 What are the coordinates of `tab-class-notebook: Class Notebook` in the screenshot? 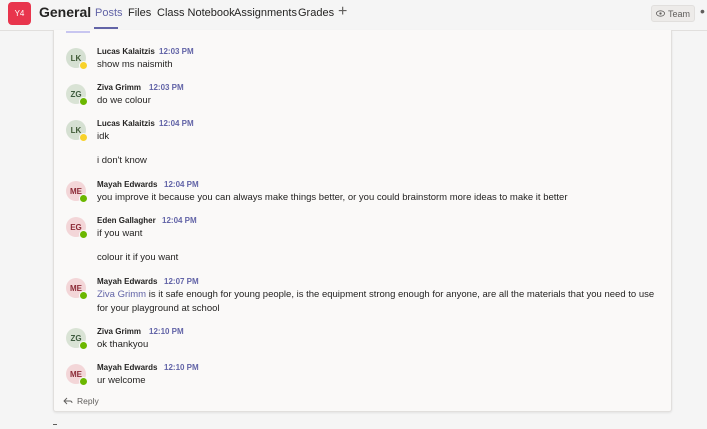 It's located at (196, 13).